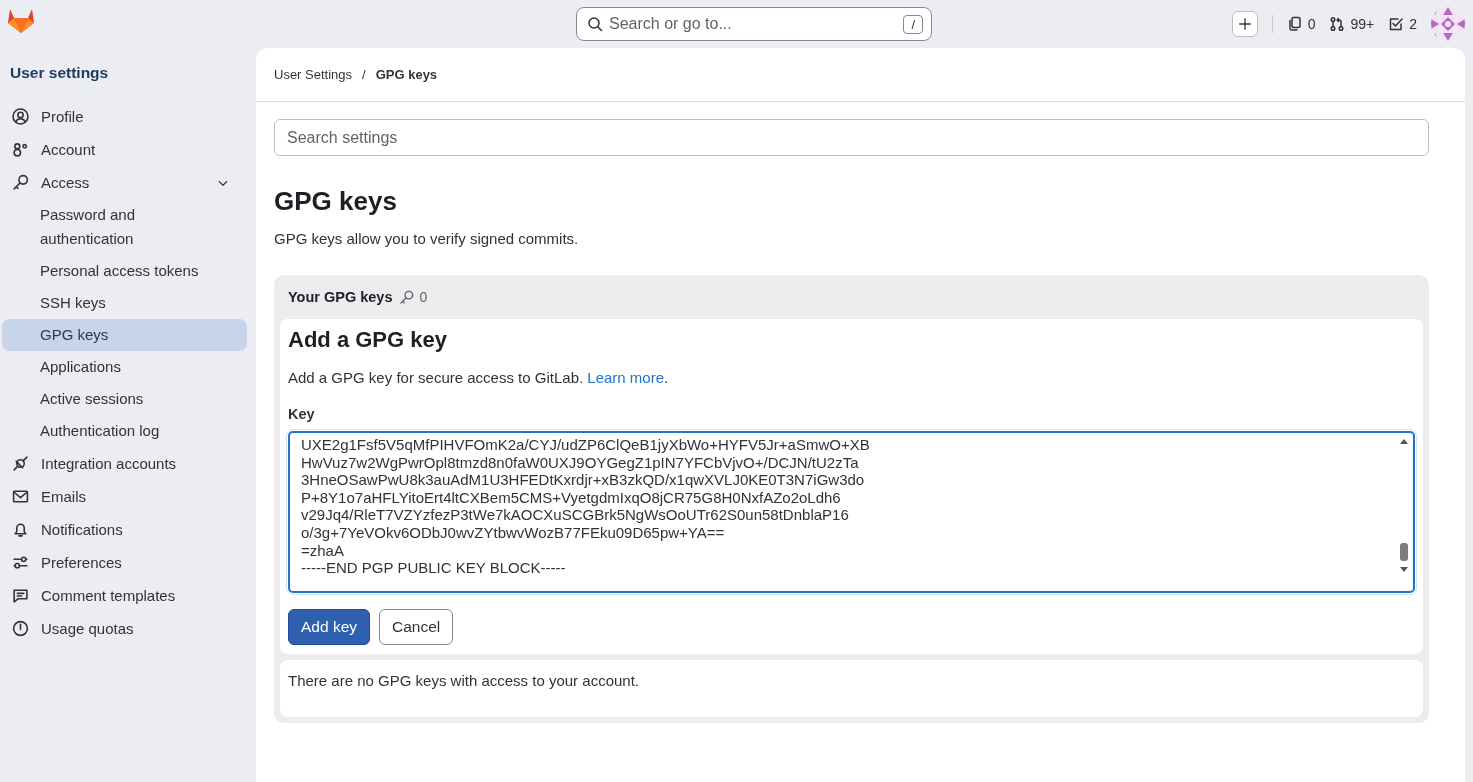 The width and height of the screenshot is (1473, 782). Describe the element at coordinates (124, 562) in the screenshot. I see `nav-item: Preferences` at that location.